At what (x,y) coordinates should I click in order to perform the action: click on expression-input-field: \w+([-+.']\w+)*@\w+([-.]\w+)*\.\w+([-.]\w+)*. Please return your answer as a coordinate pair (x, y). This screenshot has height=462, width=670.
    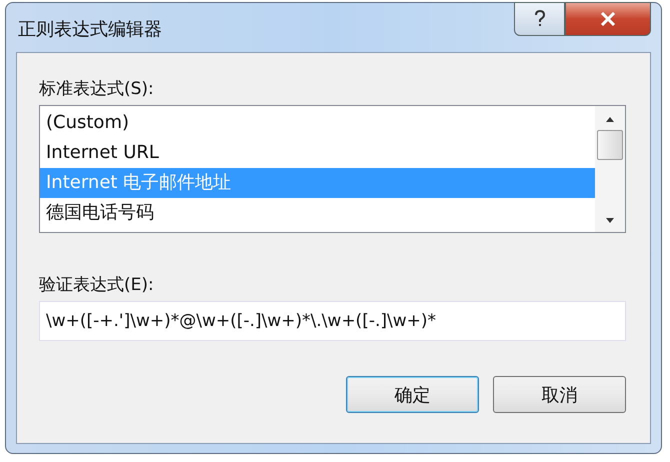
    Looking at the image, I should click on (332, 321).